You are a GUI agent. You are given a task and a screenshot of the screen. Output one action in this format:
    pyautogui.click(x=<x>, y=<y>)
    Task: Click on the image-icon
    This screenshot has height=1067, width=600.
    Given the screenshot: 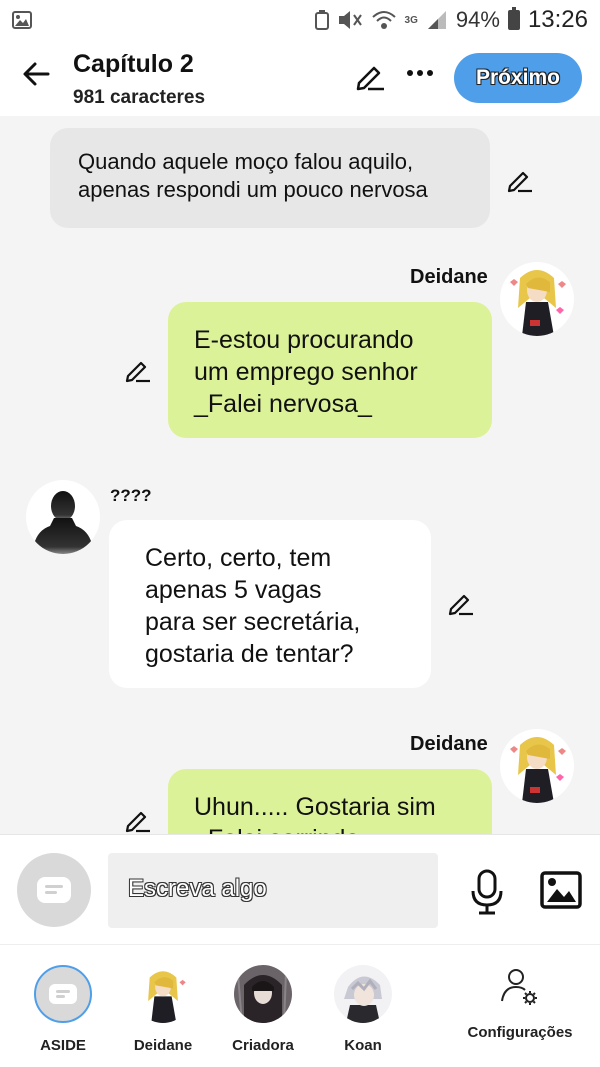 What is the action you would take?
    pyautogui.click(x=561, y=890)
    